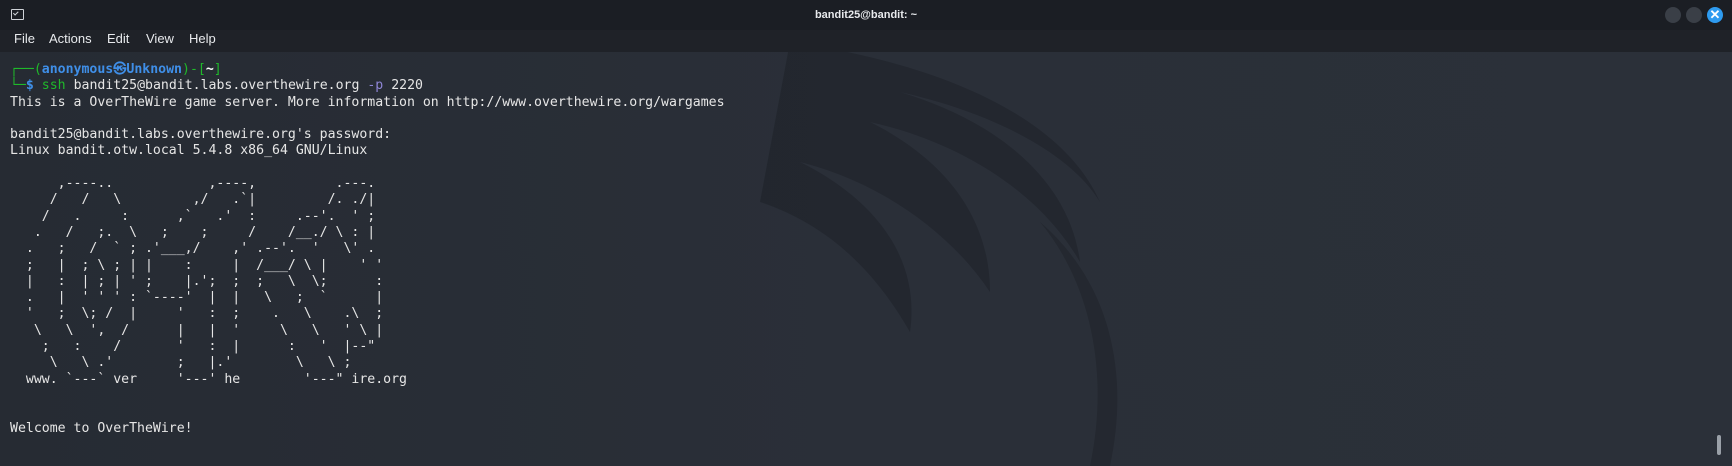 Image resolution: width=1732 pixels, height=466 pixels. What do you see at coordinates (197, 298) in the screenshot?
I see `ascii-art-line: . | ' ' ' : `----' | | \ ; ` |` at bounding box center [197, 298].